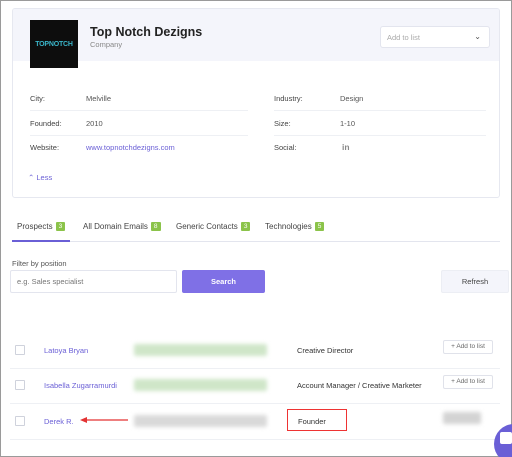 The width and height of the screenshot is (512, 457). Describe the element at coordinates (37, 98) in the screenshot. I see `city-label: City:` at that location.